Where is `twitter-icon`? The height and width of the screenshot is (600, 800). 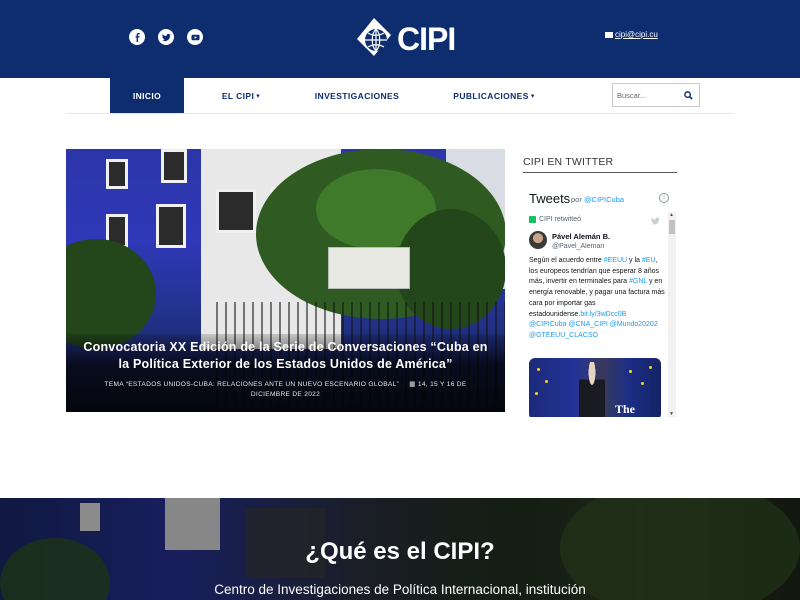
twitter-icon is located at coordinates (166, 37).